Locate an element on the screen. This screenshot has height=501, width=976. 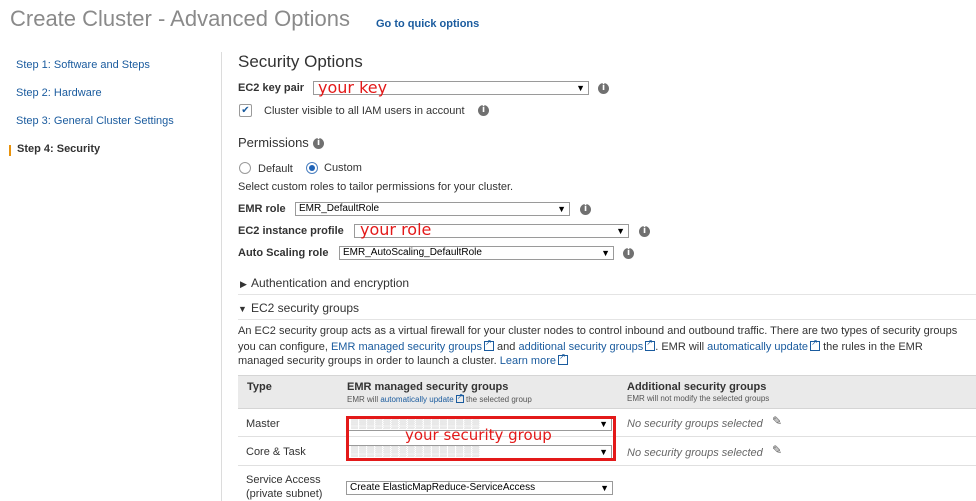
emr-role-label: EMR role is located at coordinates (262, 209).